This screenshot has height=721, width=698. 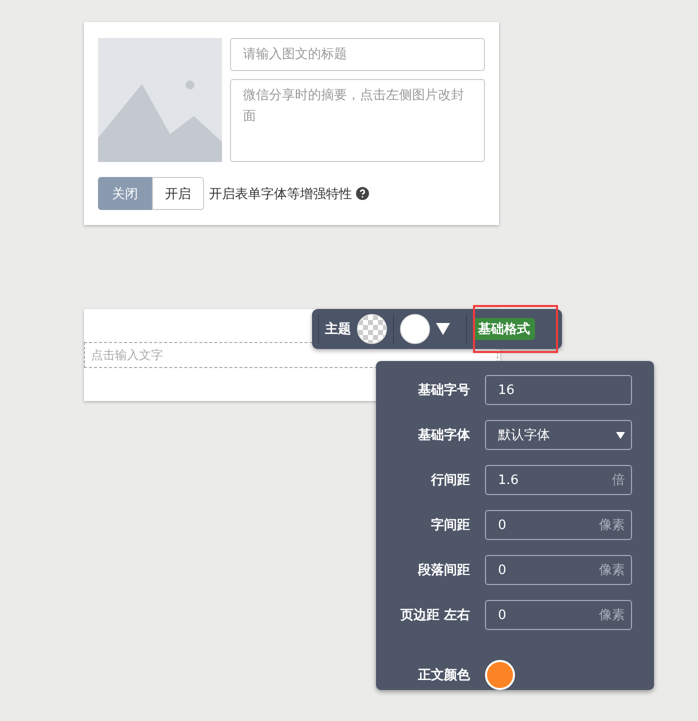 I want to click on field-label: 基础字号, so click(x=443, y=390).